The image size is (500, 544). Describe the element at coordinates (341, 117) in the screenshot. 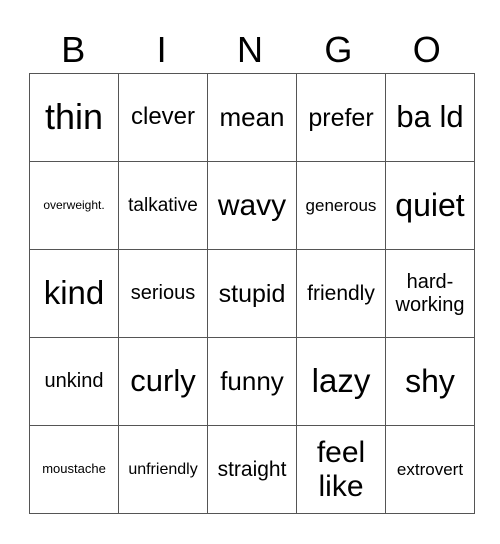

I see `bingo-cell: prefer` at that location.